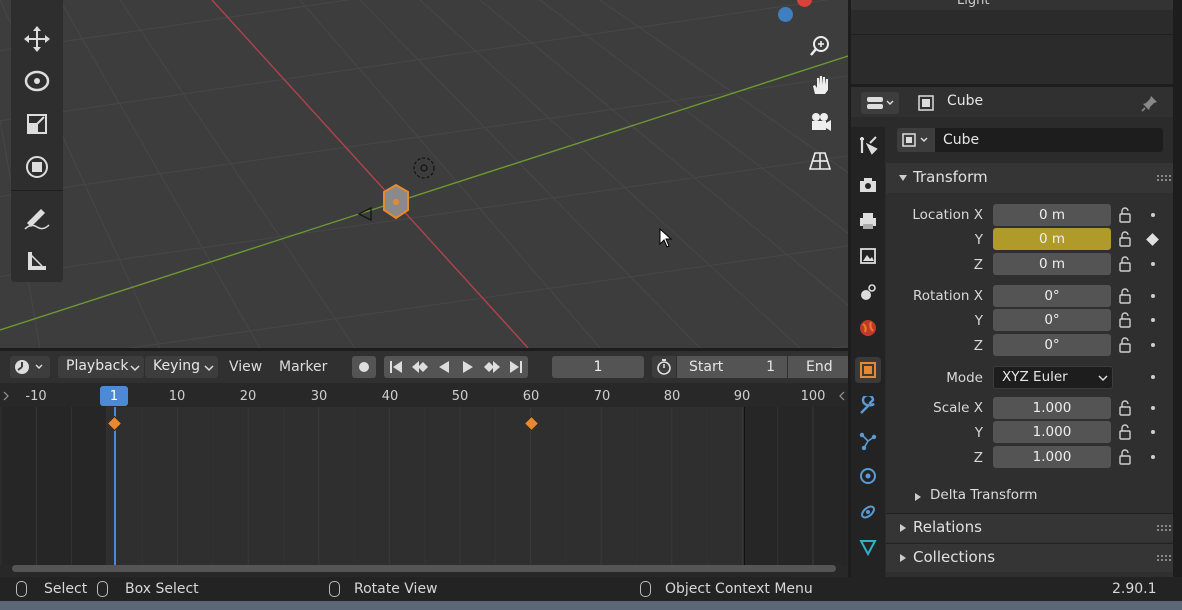 Image resolution: width=1182 pixels, height=610 pixels. Describe the element at coordinates (364, 367) in the screenshot. I see `auto-keying-toggle` at that location.